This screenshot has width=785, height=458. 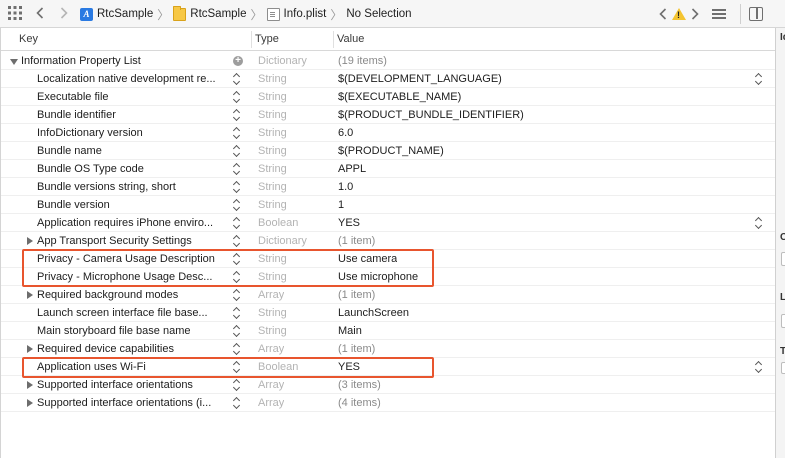 I want to click on column-header-key: Key, so click(x=28, y=39).